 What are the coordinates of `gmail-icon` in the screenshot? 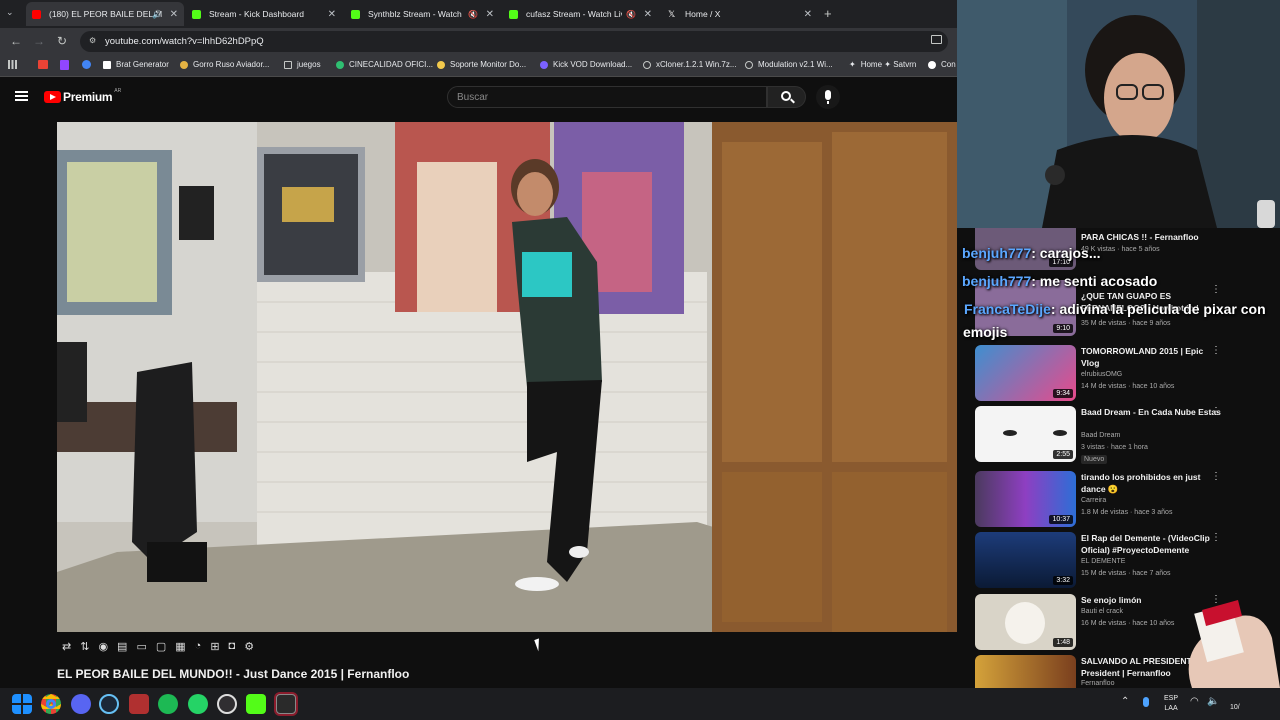 It's located at (43, 64).